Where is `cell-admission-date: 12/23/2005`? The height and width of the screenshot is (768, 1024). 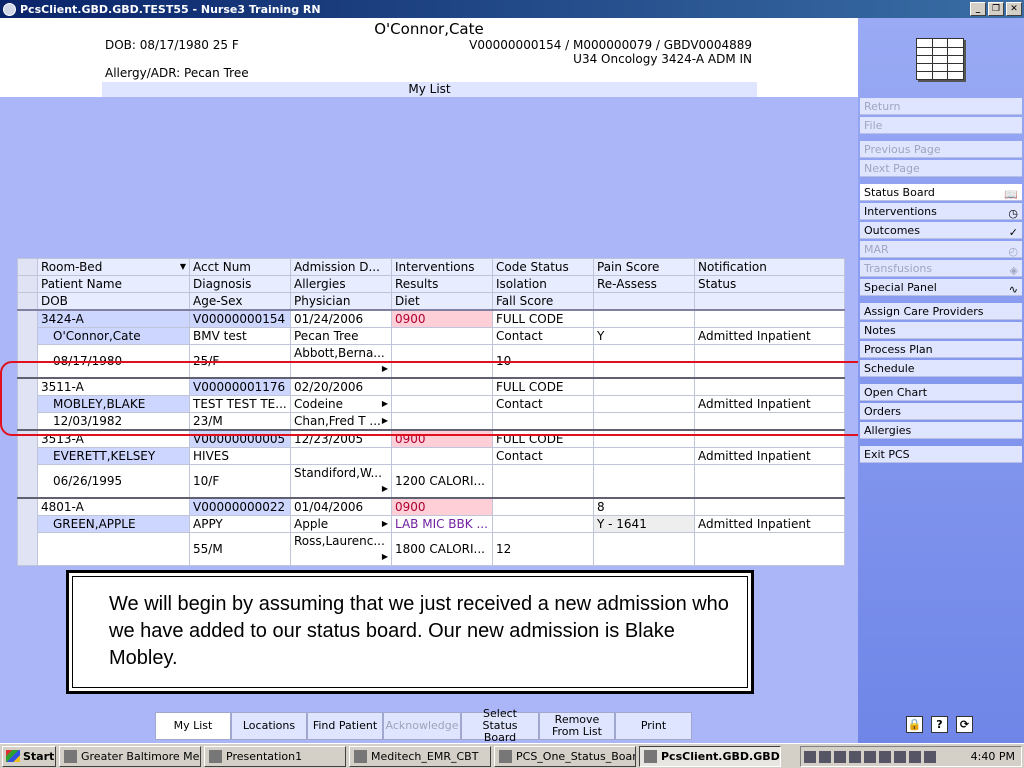 cell-admission-date: 12/23/2005 is located at coordinates (341, 438).